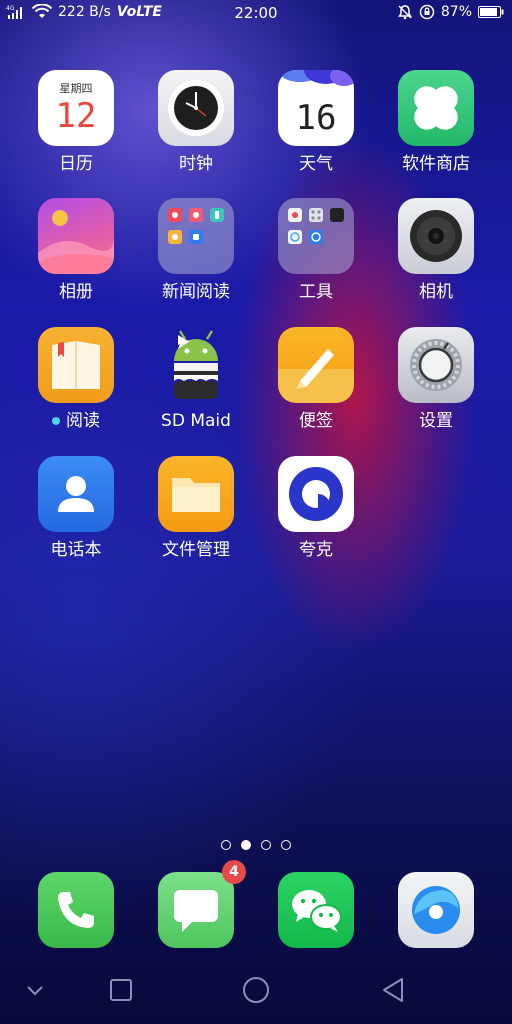  I want to click on app-settings: 设置, so click(436, 387).